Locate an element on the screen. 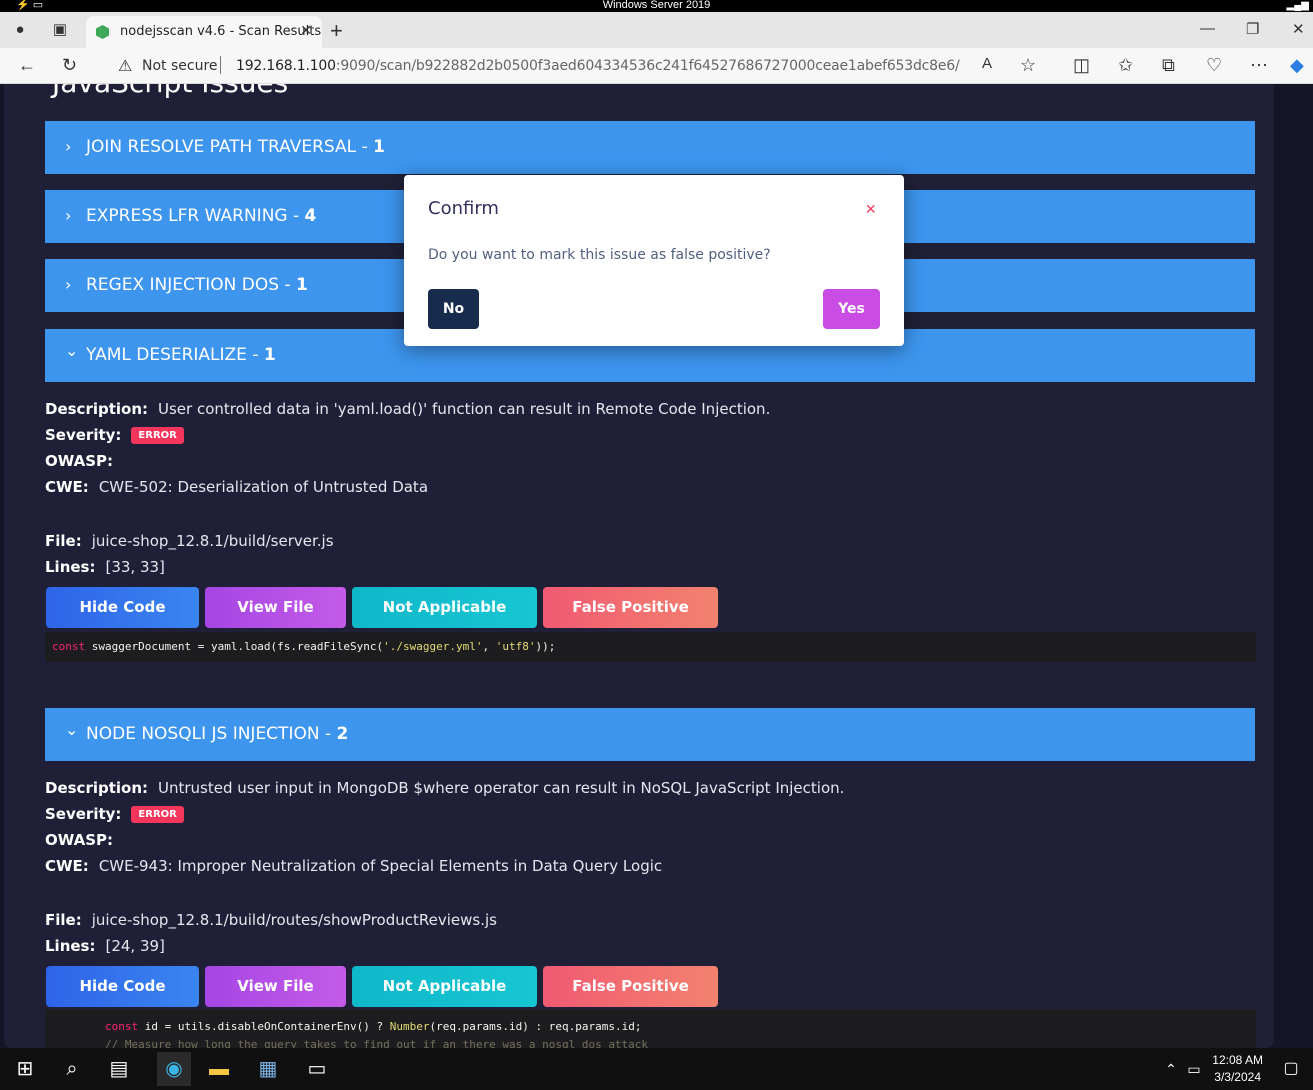 The width and height of the screenshot is (1313, 1090). accordion-label: EXPRESS LFR WARNING - 4 is located at coordinates (201, 216).